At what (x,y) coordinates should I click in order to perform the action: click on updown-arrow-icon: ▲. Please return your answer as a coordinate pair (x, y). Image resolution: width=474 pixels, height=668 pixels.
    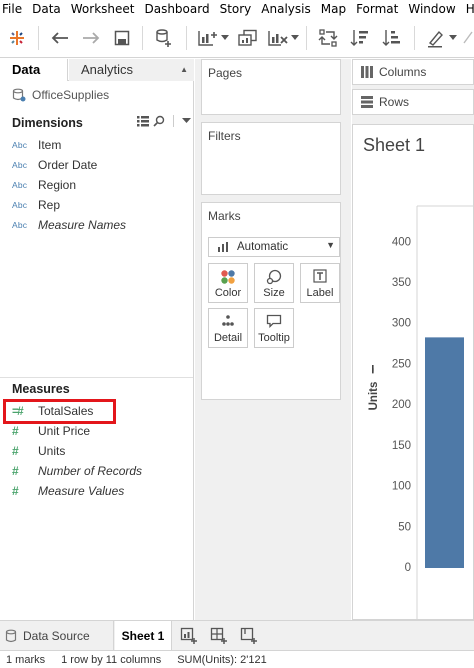
    Looking at the image, I should click on (184, 69).